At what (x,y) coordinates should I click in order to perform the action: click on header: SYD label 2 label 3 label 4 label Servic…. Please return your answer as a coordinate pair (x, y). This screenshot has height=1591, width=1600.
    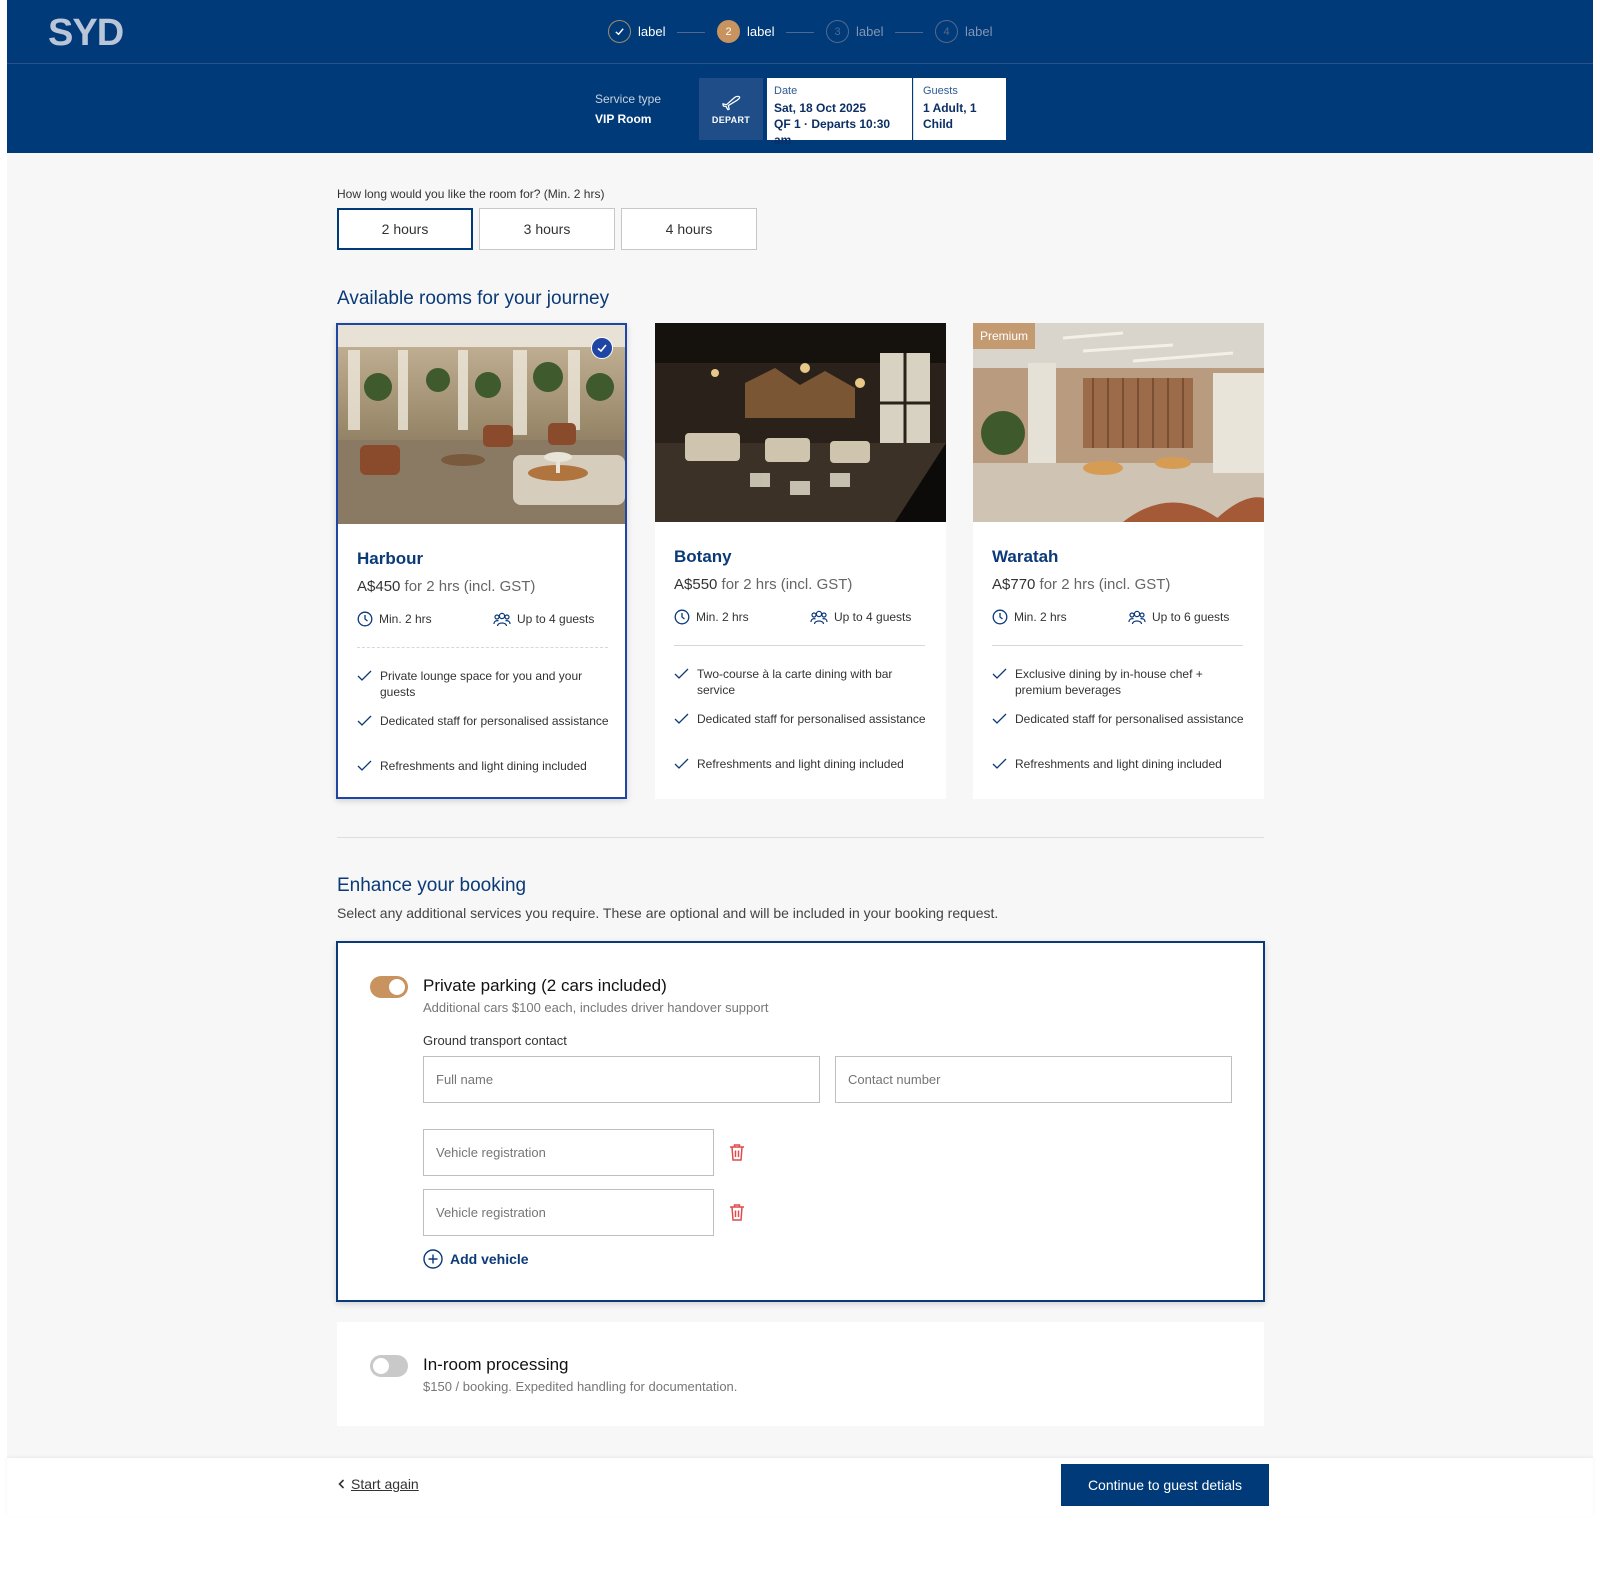
    Looking at the image, I should click on (800, 76).